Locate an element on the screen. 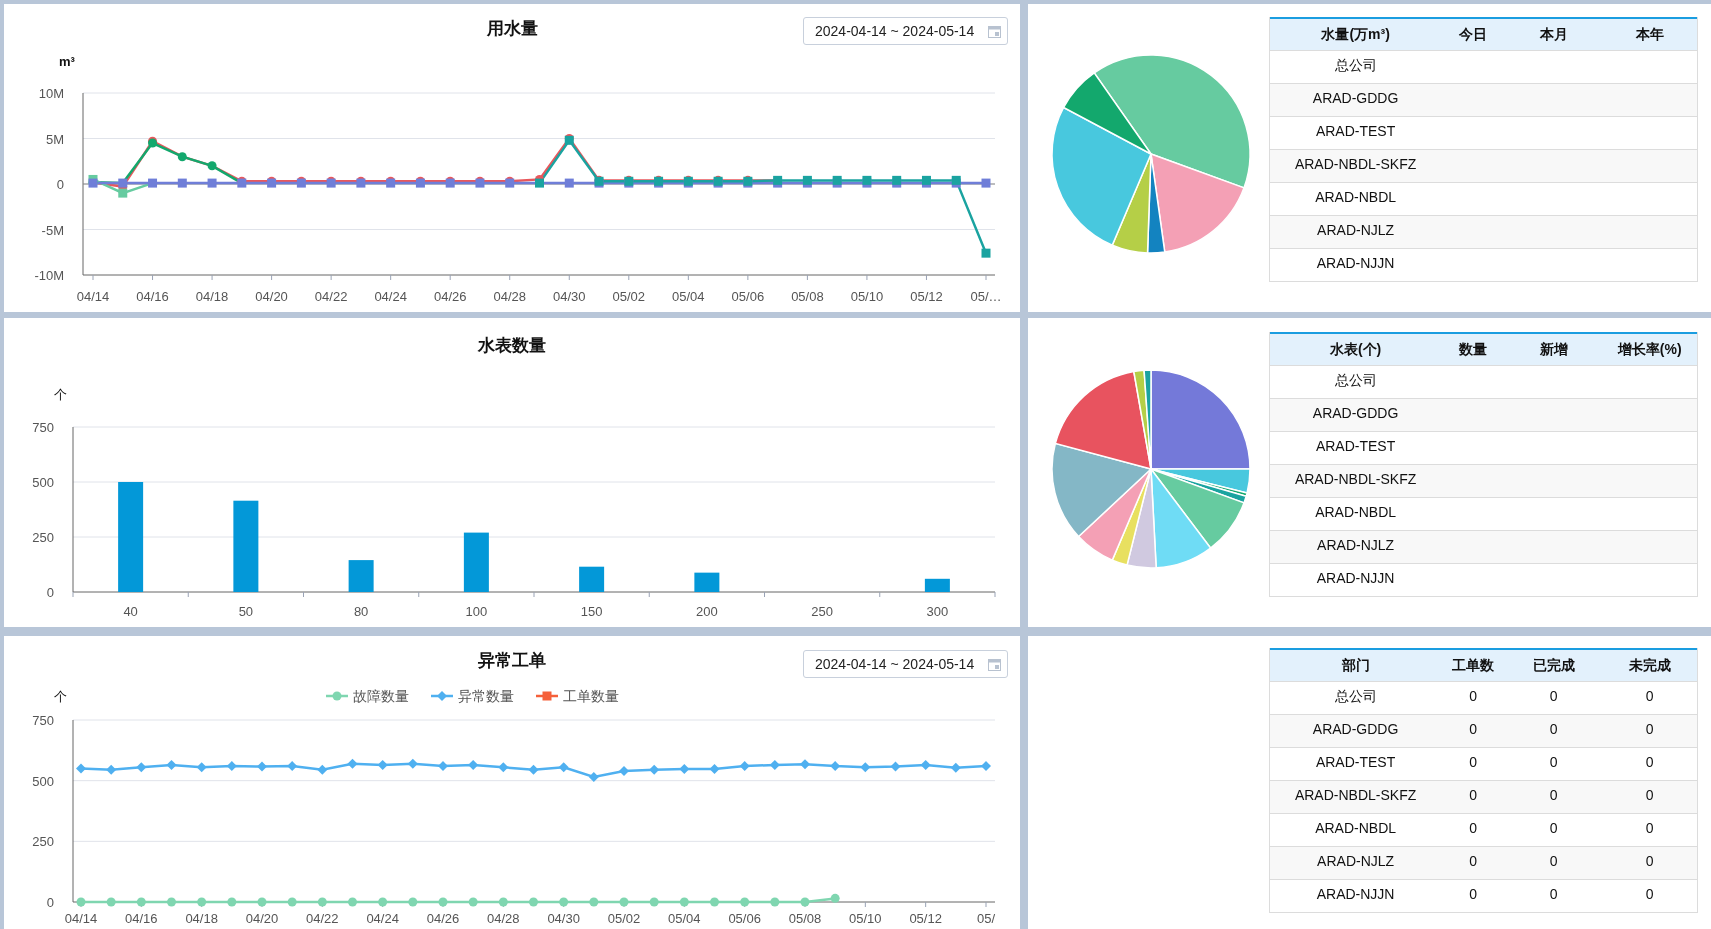 This screenshot has width=1711, height=929. column-header: 水量(万m³) is located at coordinates (1355, 34).